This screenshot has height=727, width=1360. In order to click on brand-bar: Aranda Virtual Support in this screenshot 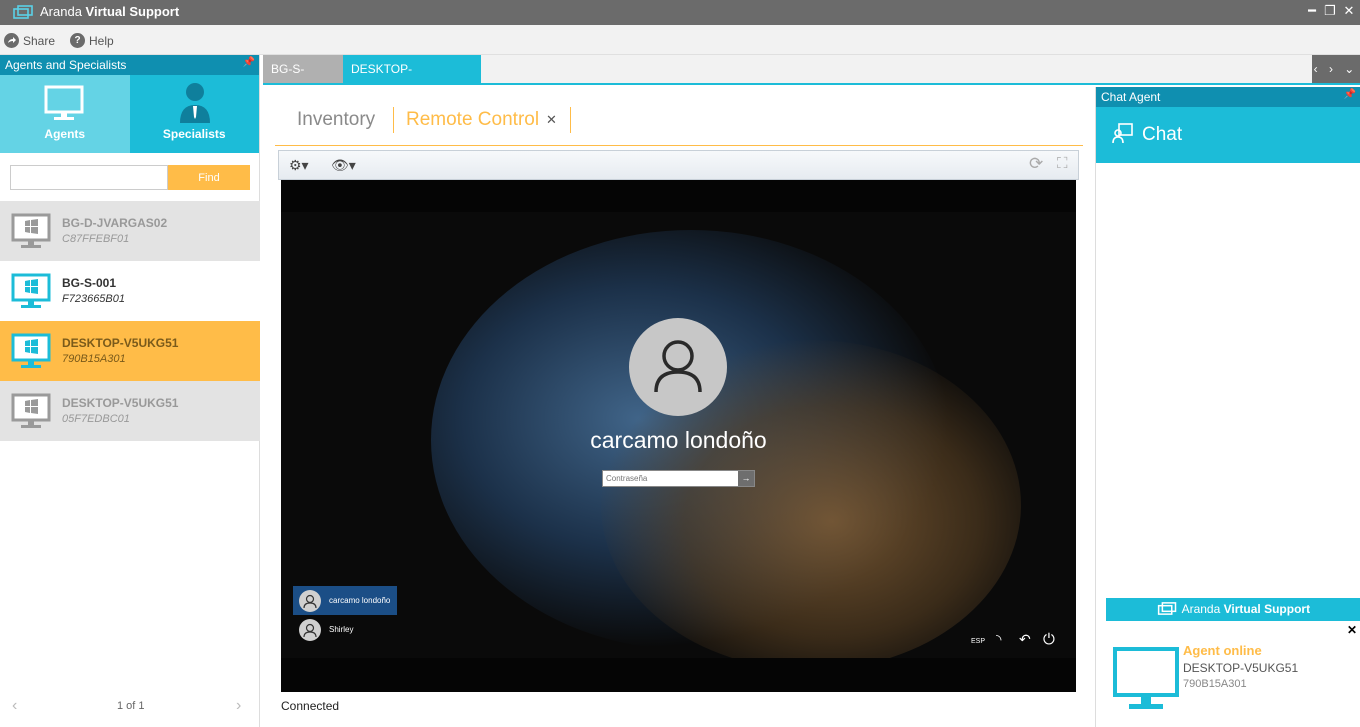, I will do `click(1233, 609)`.